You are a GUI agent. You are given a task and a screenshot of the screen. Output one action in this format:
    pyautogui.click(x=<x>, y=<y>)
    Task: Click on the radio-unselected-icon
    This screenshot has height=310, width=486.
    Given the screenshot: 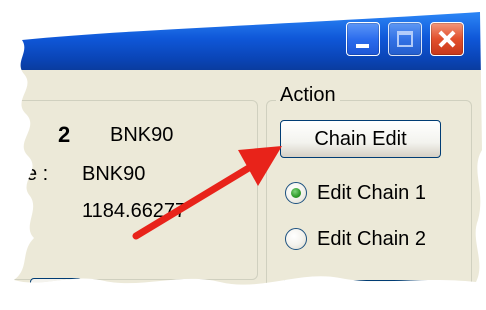 What is the action you would take?
    pyautogui.click(x=296, y=239)
    